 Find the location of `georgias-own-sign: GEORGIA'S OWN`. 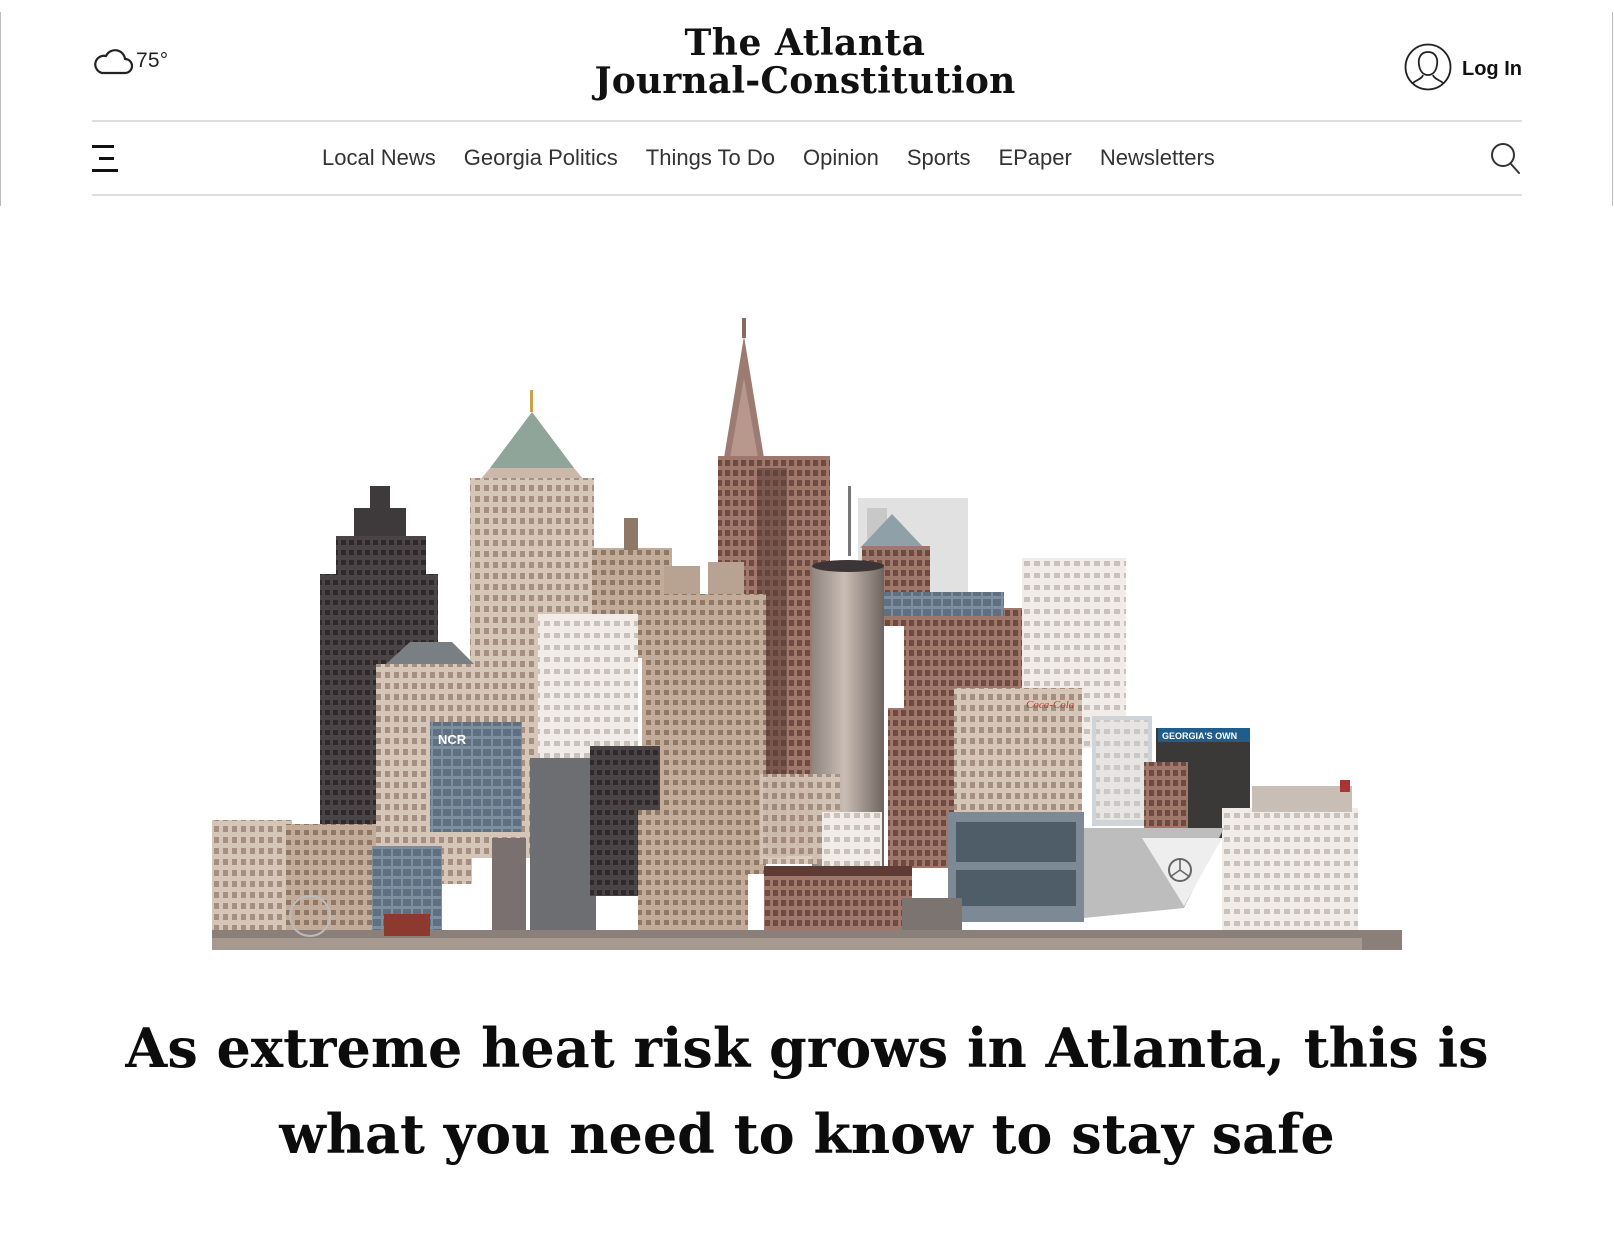

georgias-own-sign: GEORGIA'S OWN is located at coordinates (1199, 736).